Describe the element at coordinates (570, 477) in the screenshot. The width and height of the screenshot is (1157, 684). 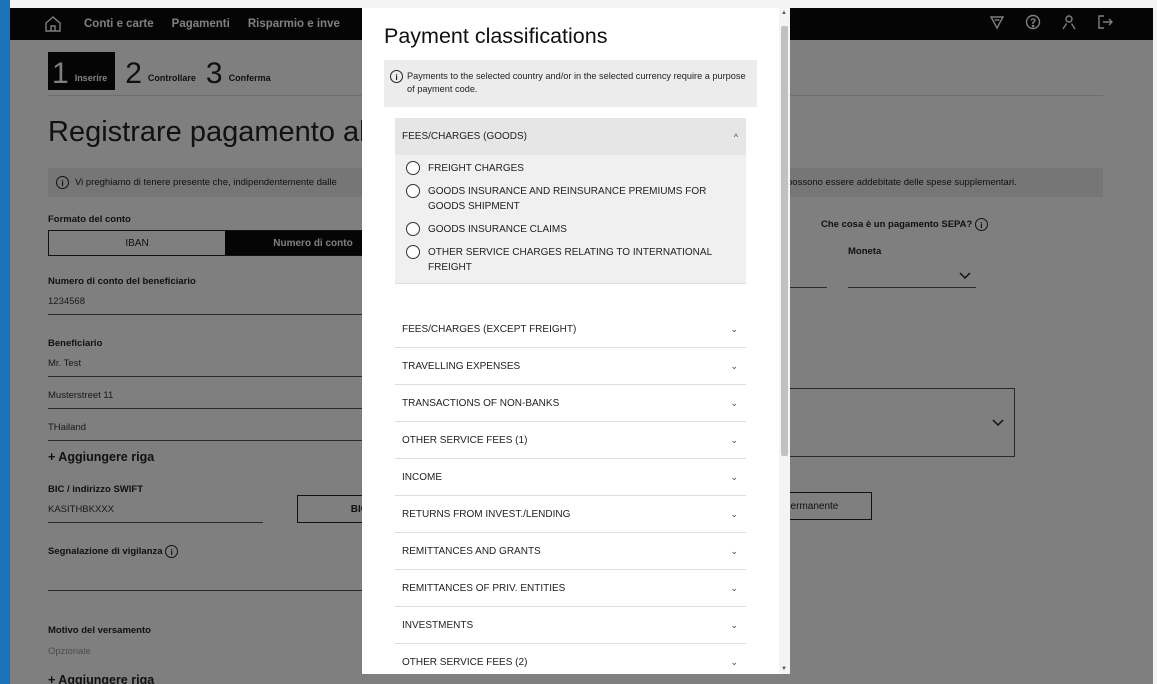
I see `accordion-item: INCOME ⌄` at that location.